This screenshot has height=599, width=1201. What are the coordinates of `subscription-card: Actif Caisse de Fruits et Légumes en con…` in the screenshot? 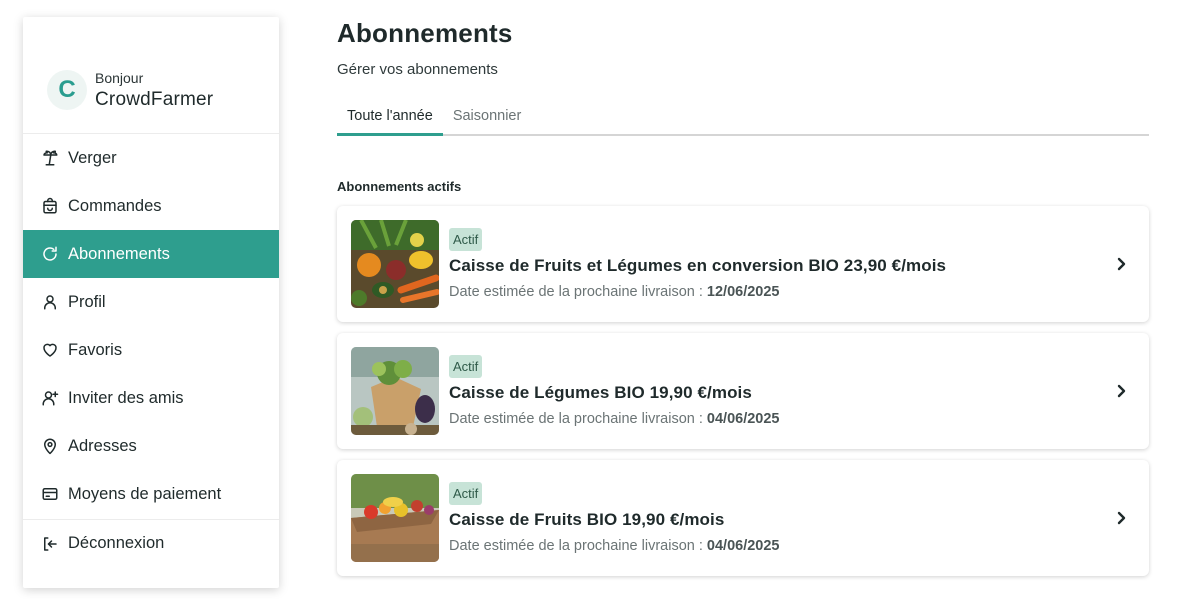 It's located at (743, 264).